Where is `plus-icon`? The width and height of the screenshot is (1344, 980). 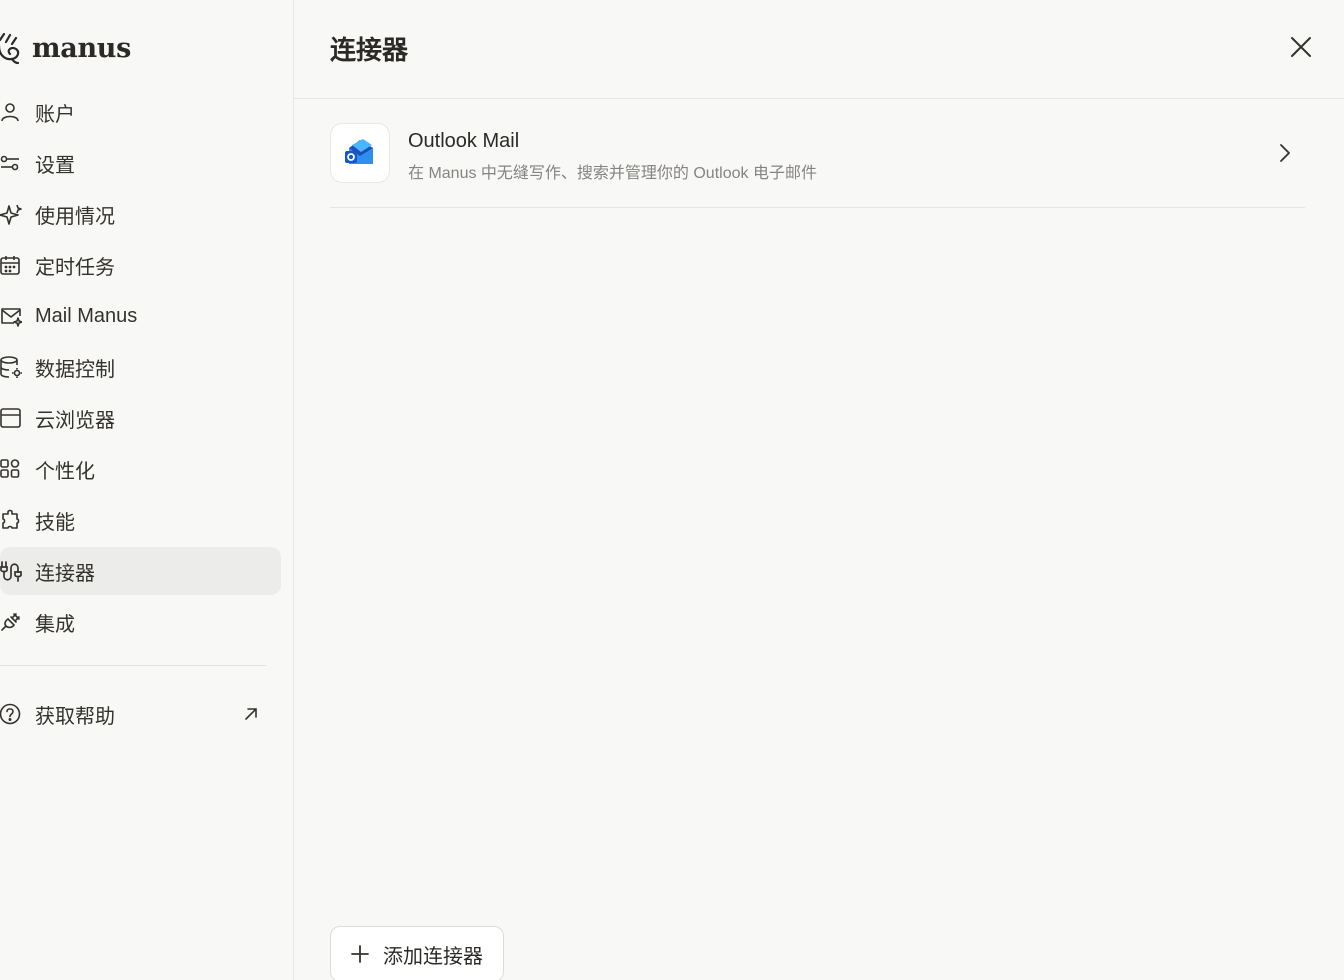
plus-icon is located at coordinates (360, 954).